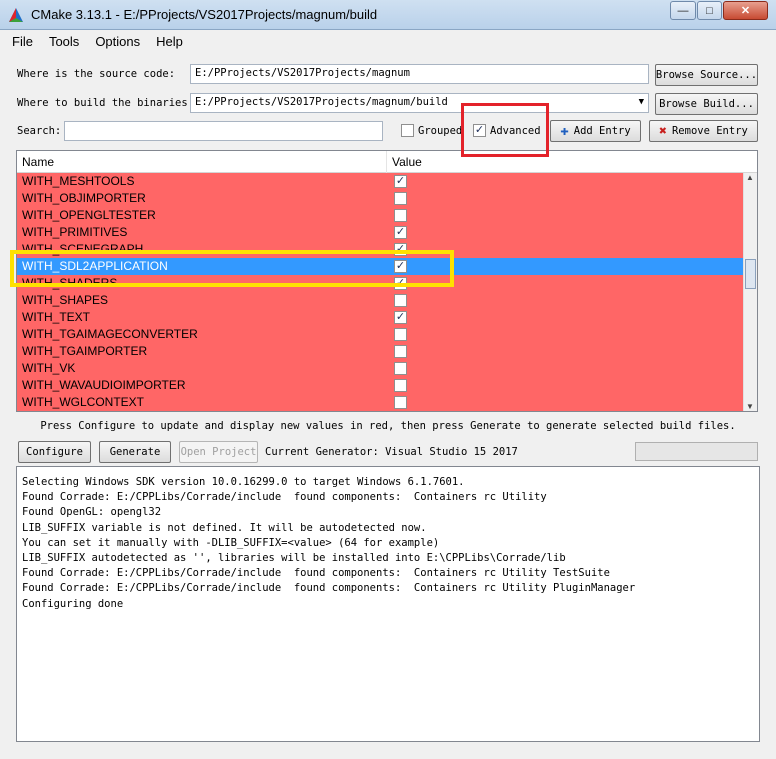 This screenshot has height=759, width=776. What do you see at coordinates (96, 74) in the screenshot?
I see `source-label: Where is the source code:` at bounding box center [96, 74].